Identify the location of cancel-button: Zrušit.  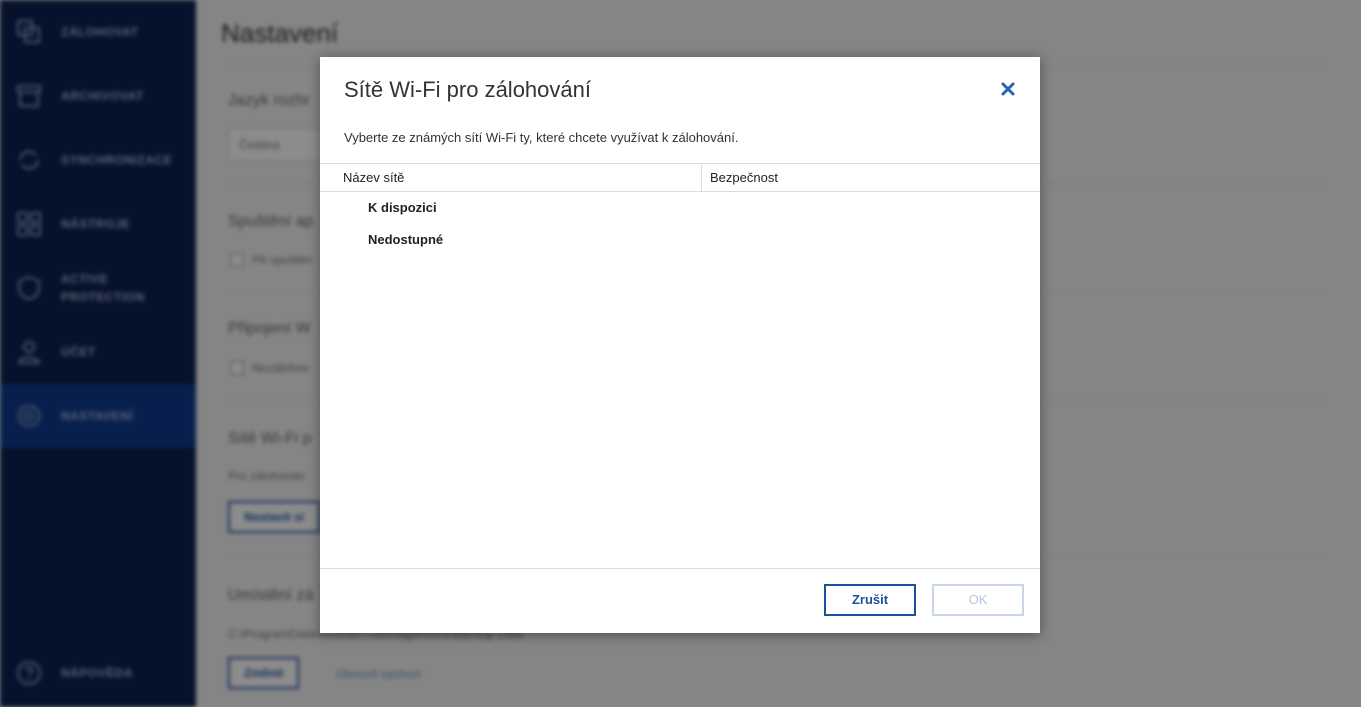
(870, 600).